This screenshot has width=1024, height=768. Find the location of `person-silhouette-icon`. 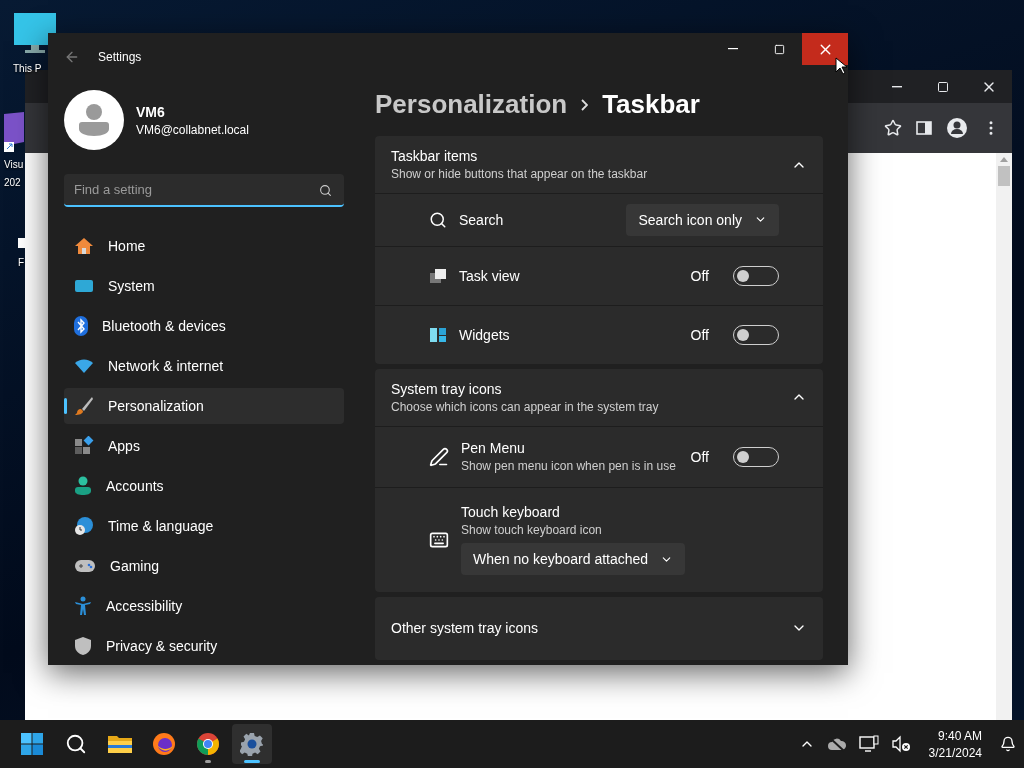

person-silhouette-icon is located at coordinates (94, 120).